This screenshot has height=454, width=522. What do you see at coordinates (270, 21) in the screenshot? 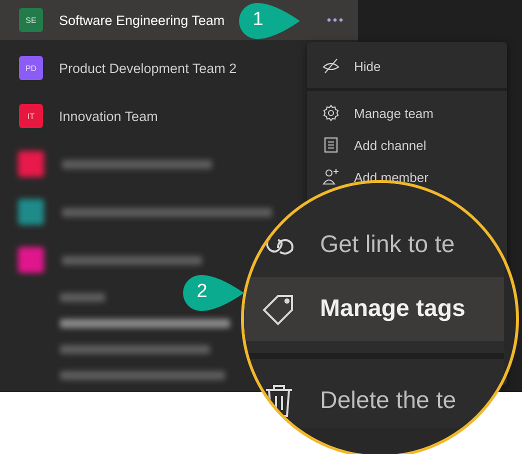
I see `step-number-tooltip: 1` at bounding box center [270, 21].